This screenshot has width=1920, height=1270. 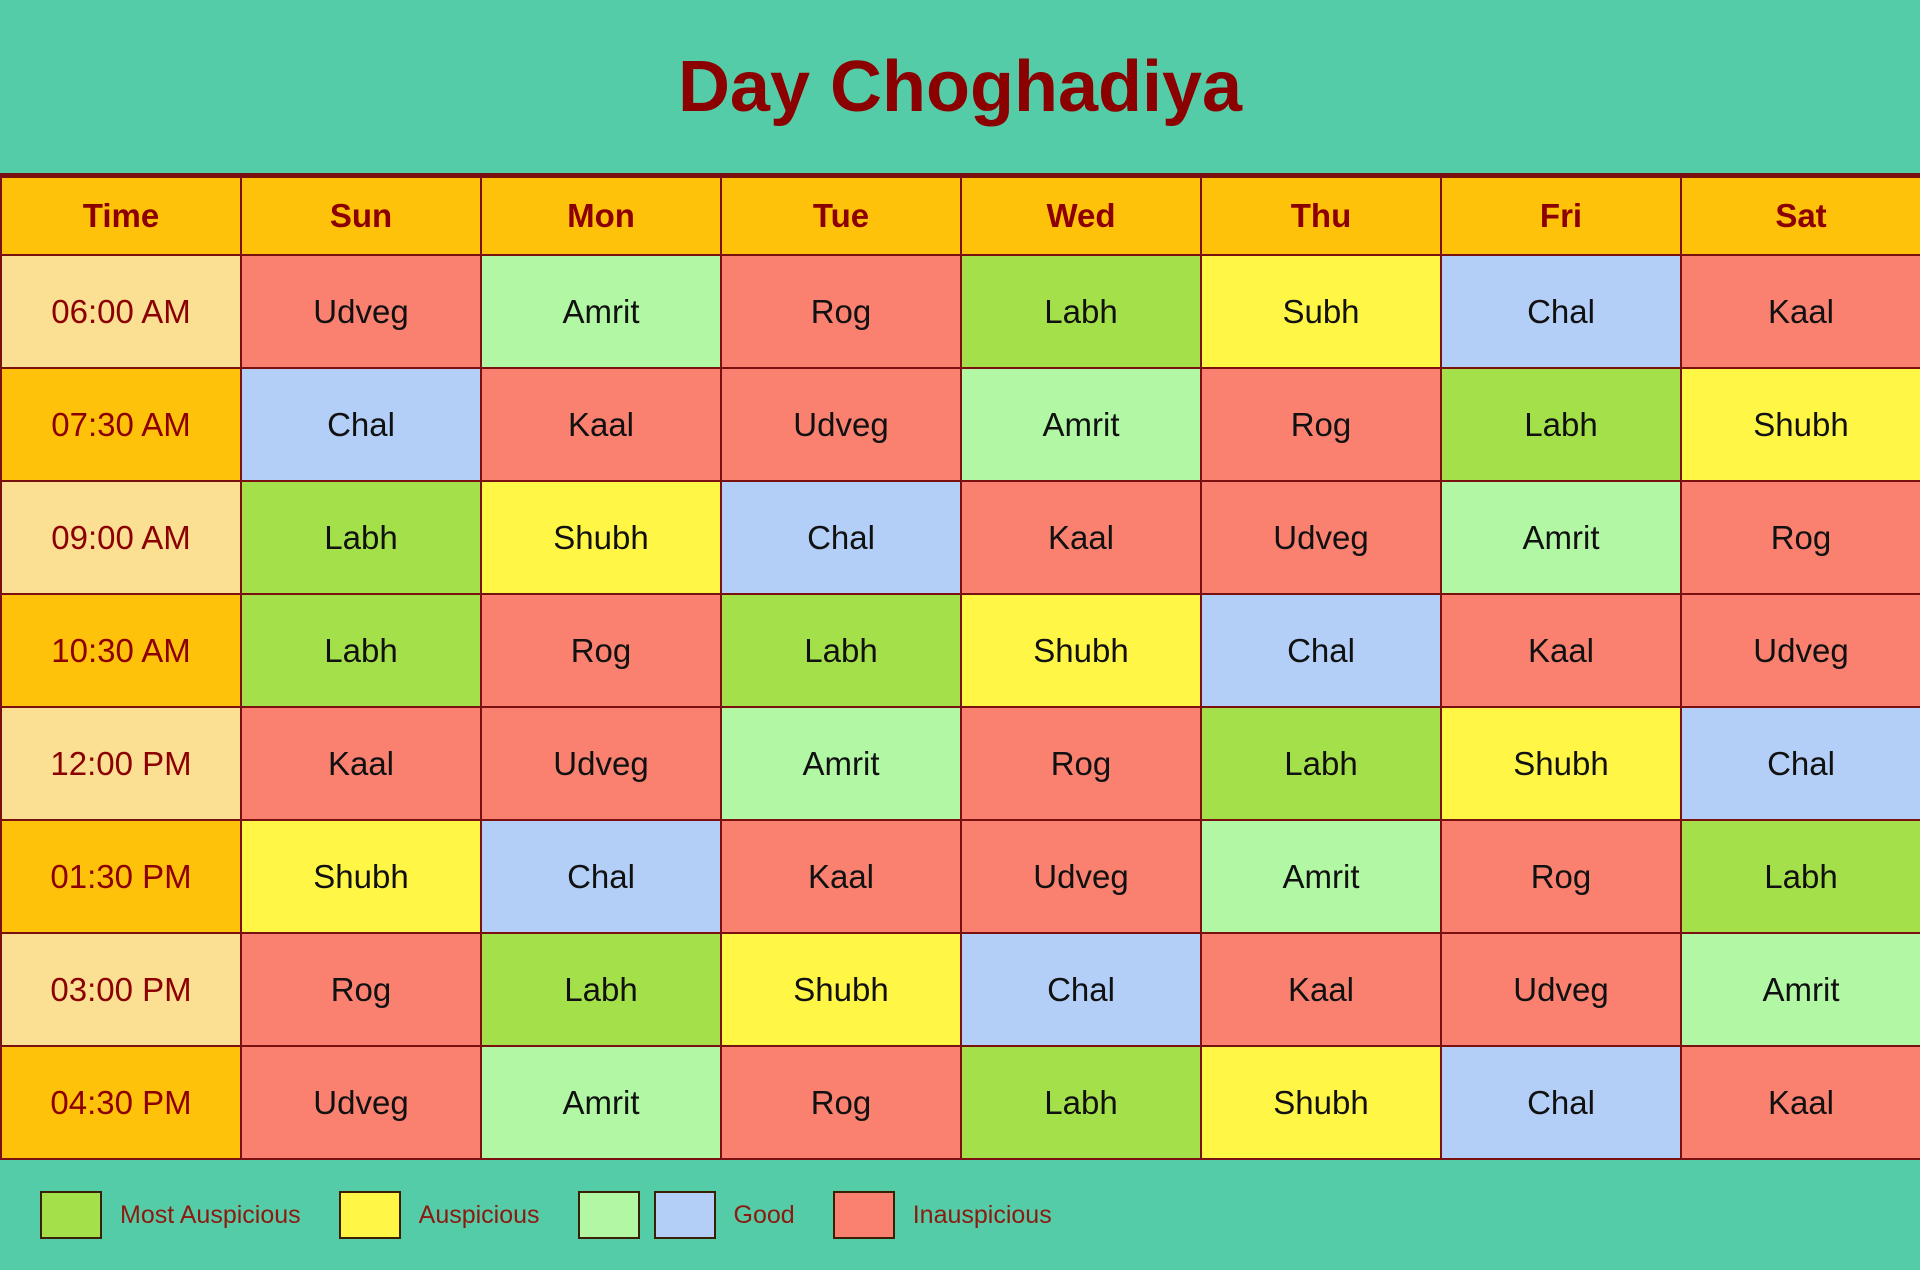 I want to click on time-cell: 12:00 PM, so click(x=121, y=763).